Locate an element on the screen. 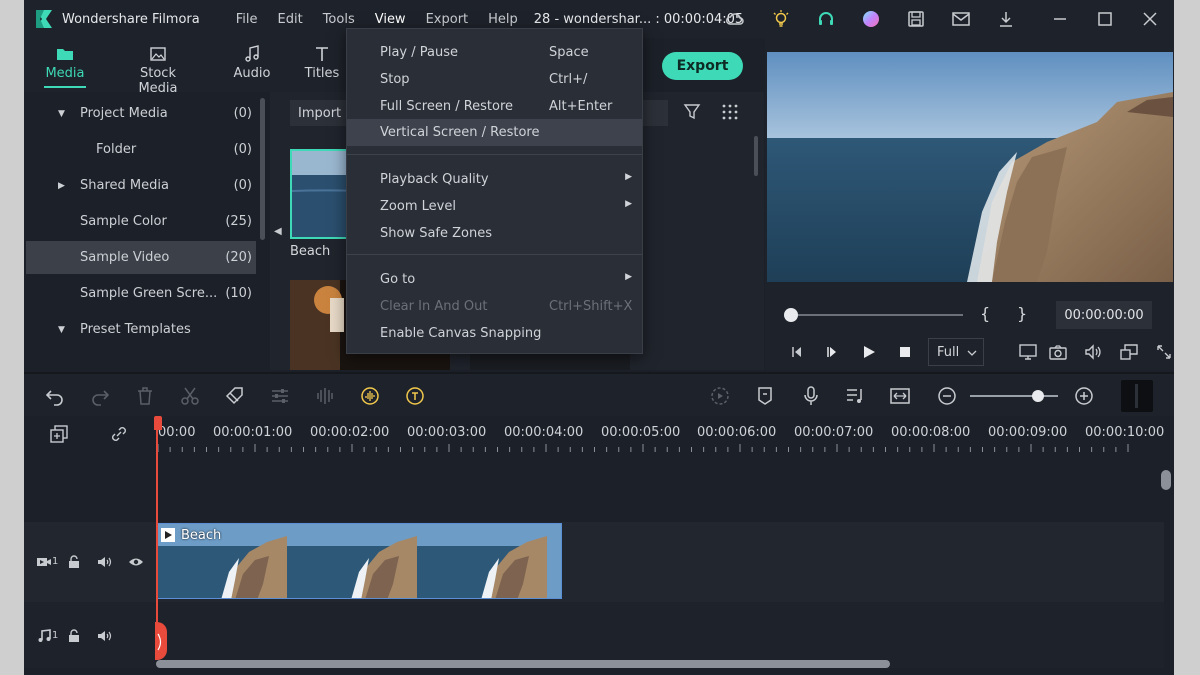  tree-item-sample-green-screen: Sample Green Scre... (10) is located at coordinates (141, 293).